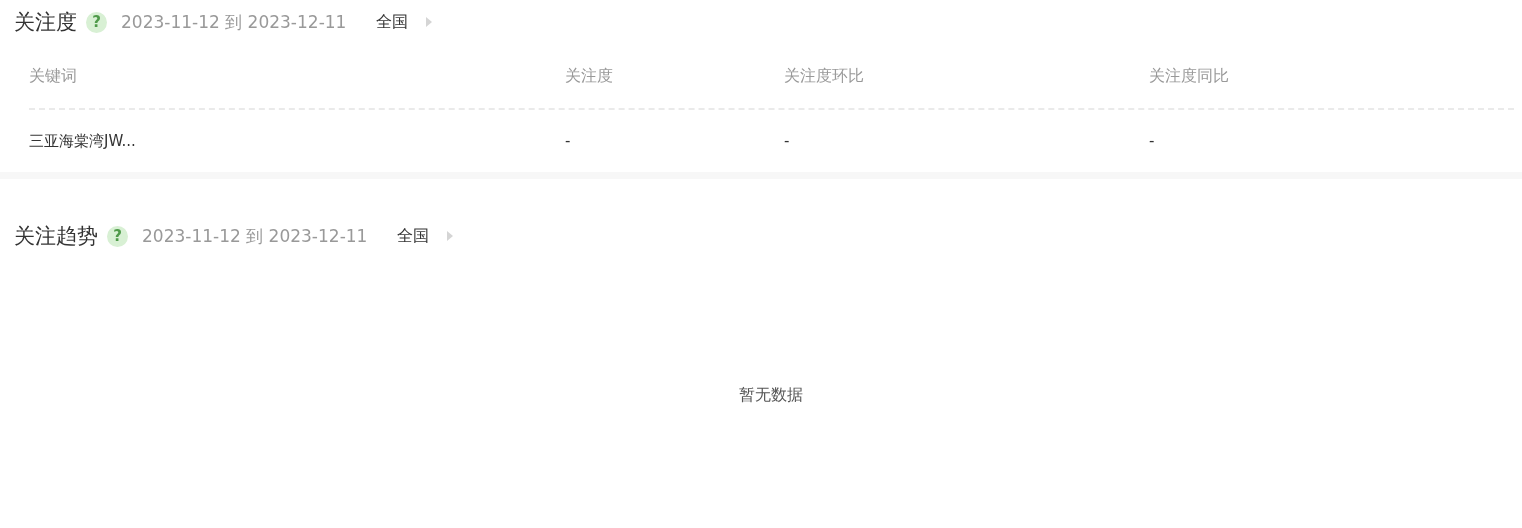  What do you see at coordinates (53, 76) in the screenshot?
I see `column-header: 关键词` at bounding box center [53, 76].